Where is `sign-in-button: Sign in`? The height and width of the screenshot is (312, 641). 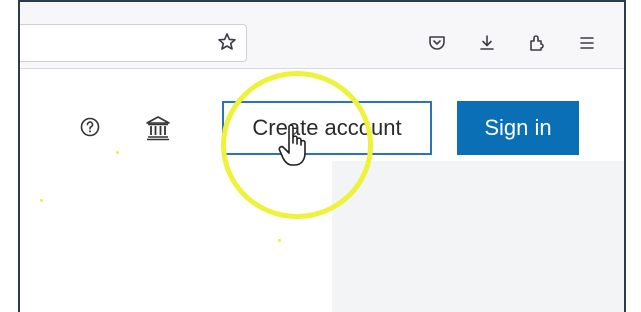 sign-in-button: Sign in is located at coordinates (518, 128).